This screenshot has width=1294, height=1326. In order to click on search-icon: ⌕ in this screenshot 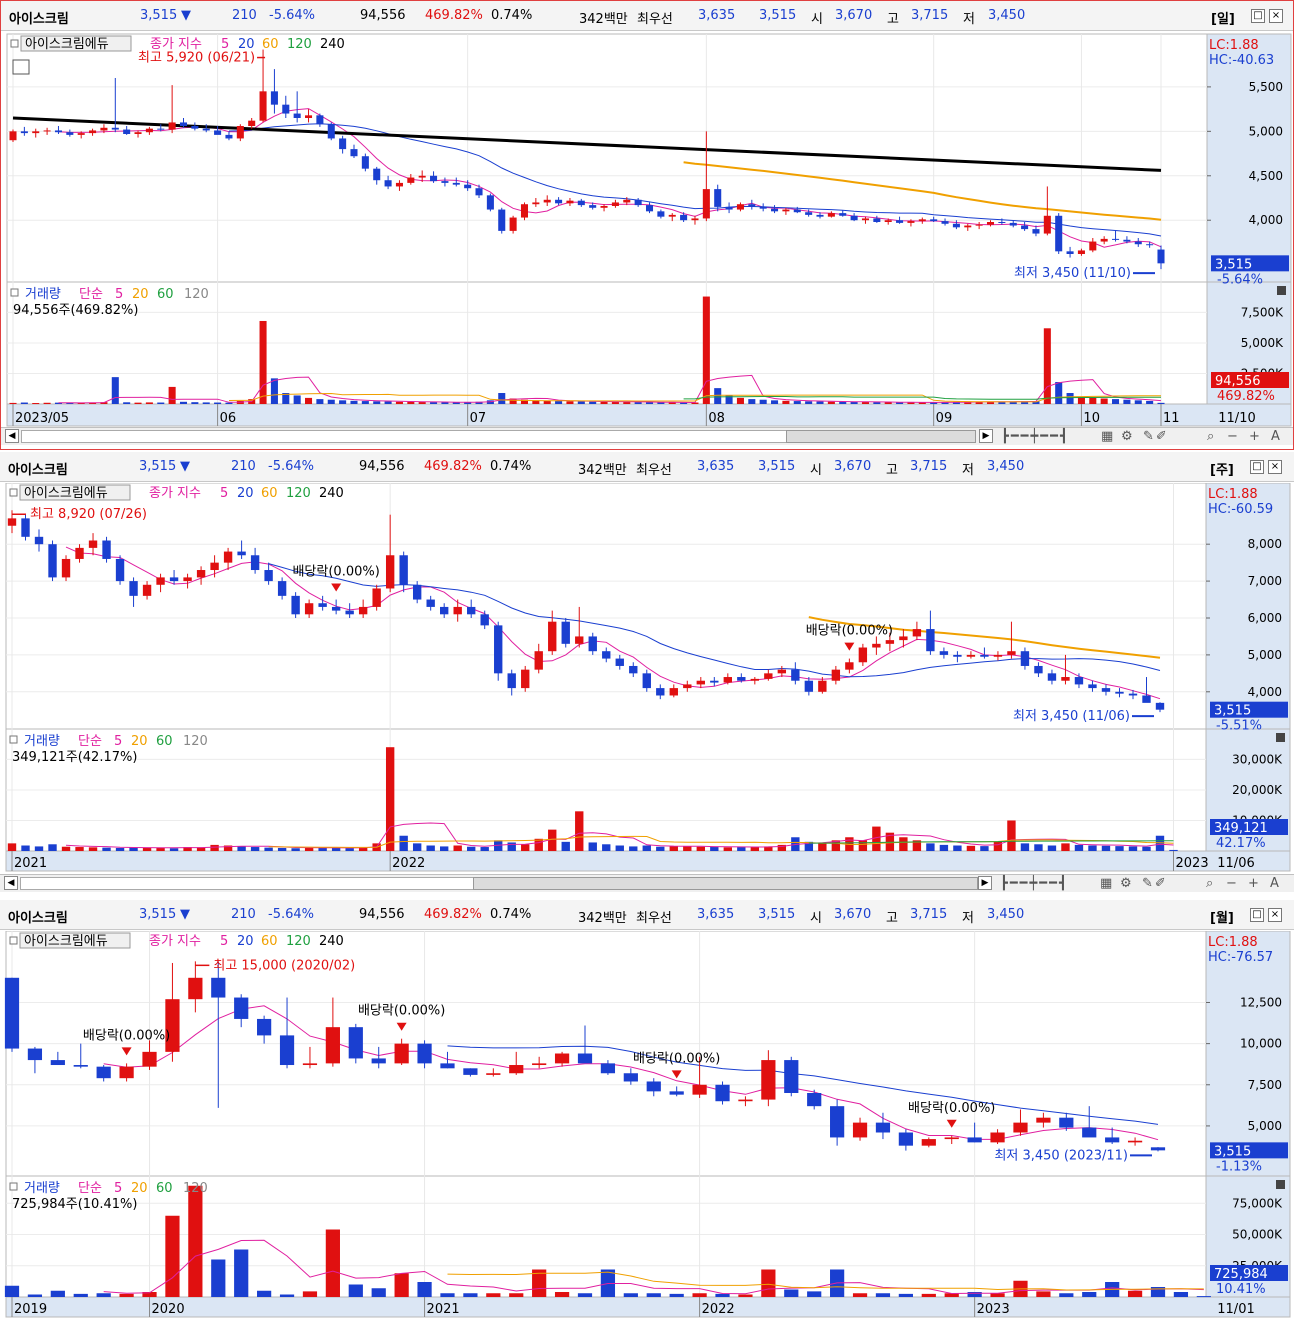, I will do `click(1211, 436)`.